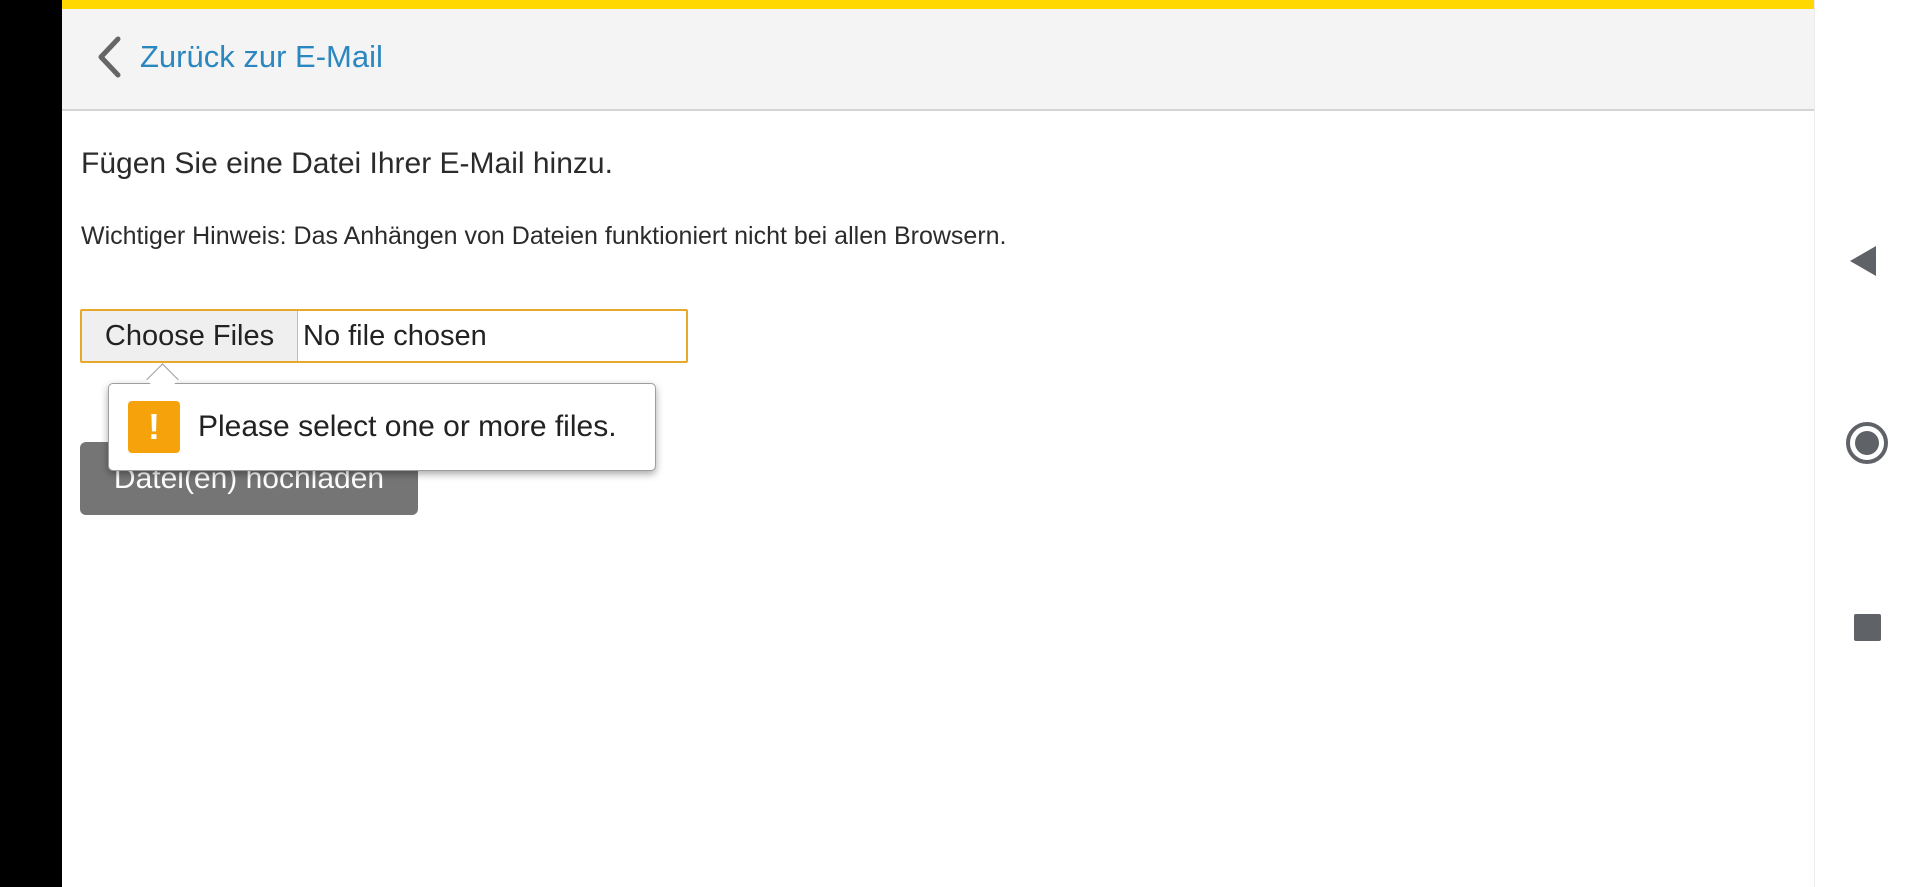 The image size is (1920, 887). Describe the element at coordinates (109, 57) in the screenshot. I see `chevron-left-icon` at that location.